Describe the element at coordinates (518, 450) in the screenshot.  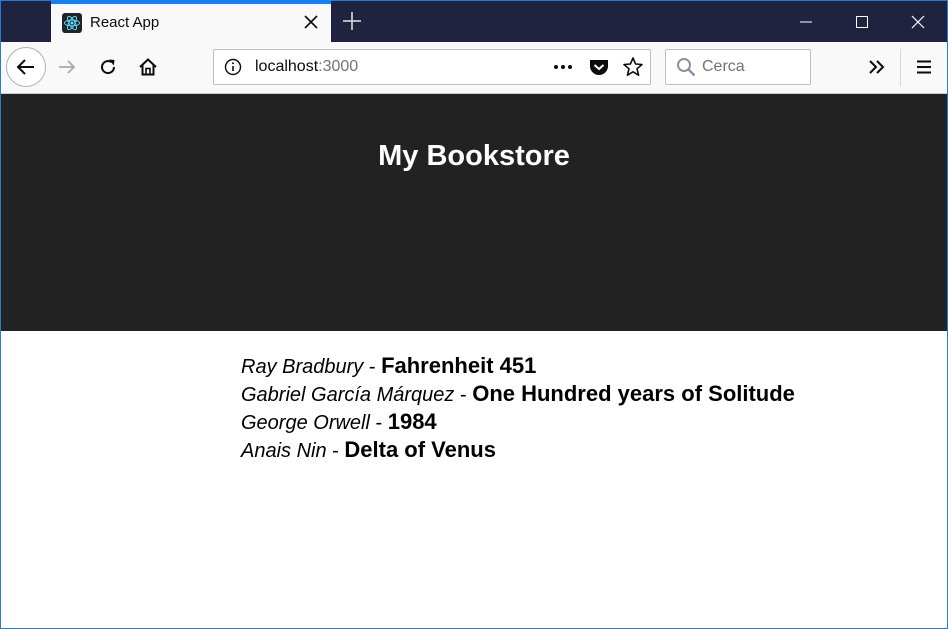
I see `list-item: Anais Nin - Delta of Venus` at that location.